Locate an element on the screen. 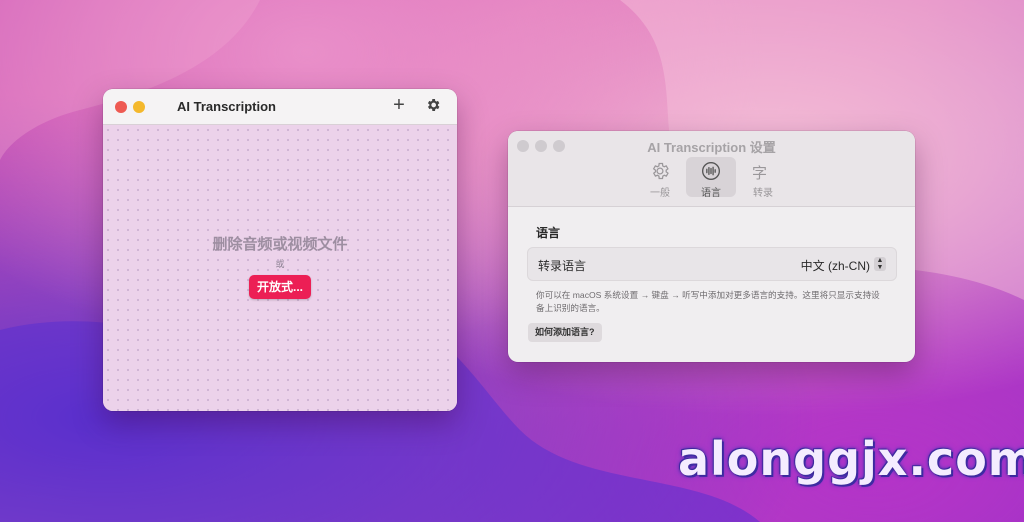 The height and width of the screenshot is (522, 1024). tab-label: 语言 is located at coordinates (711, 193).